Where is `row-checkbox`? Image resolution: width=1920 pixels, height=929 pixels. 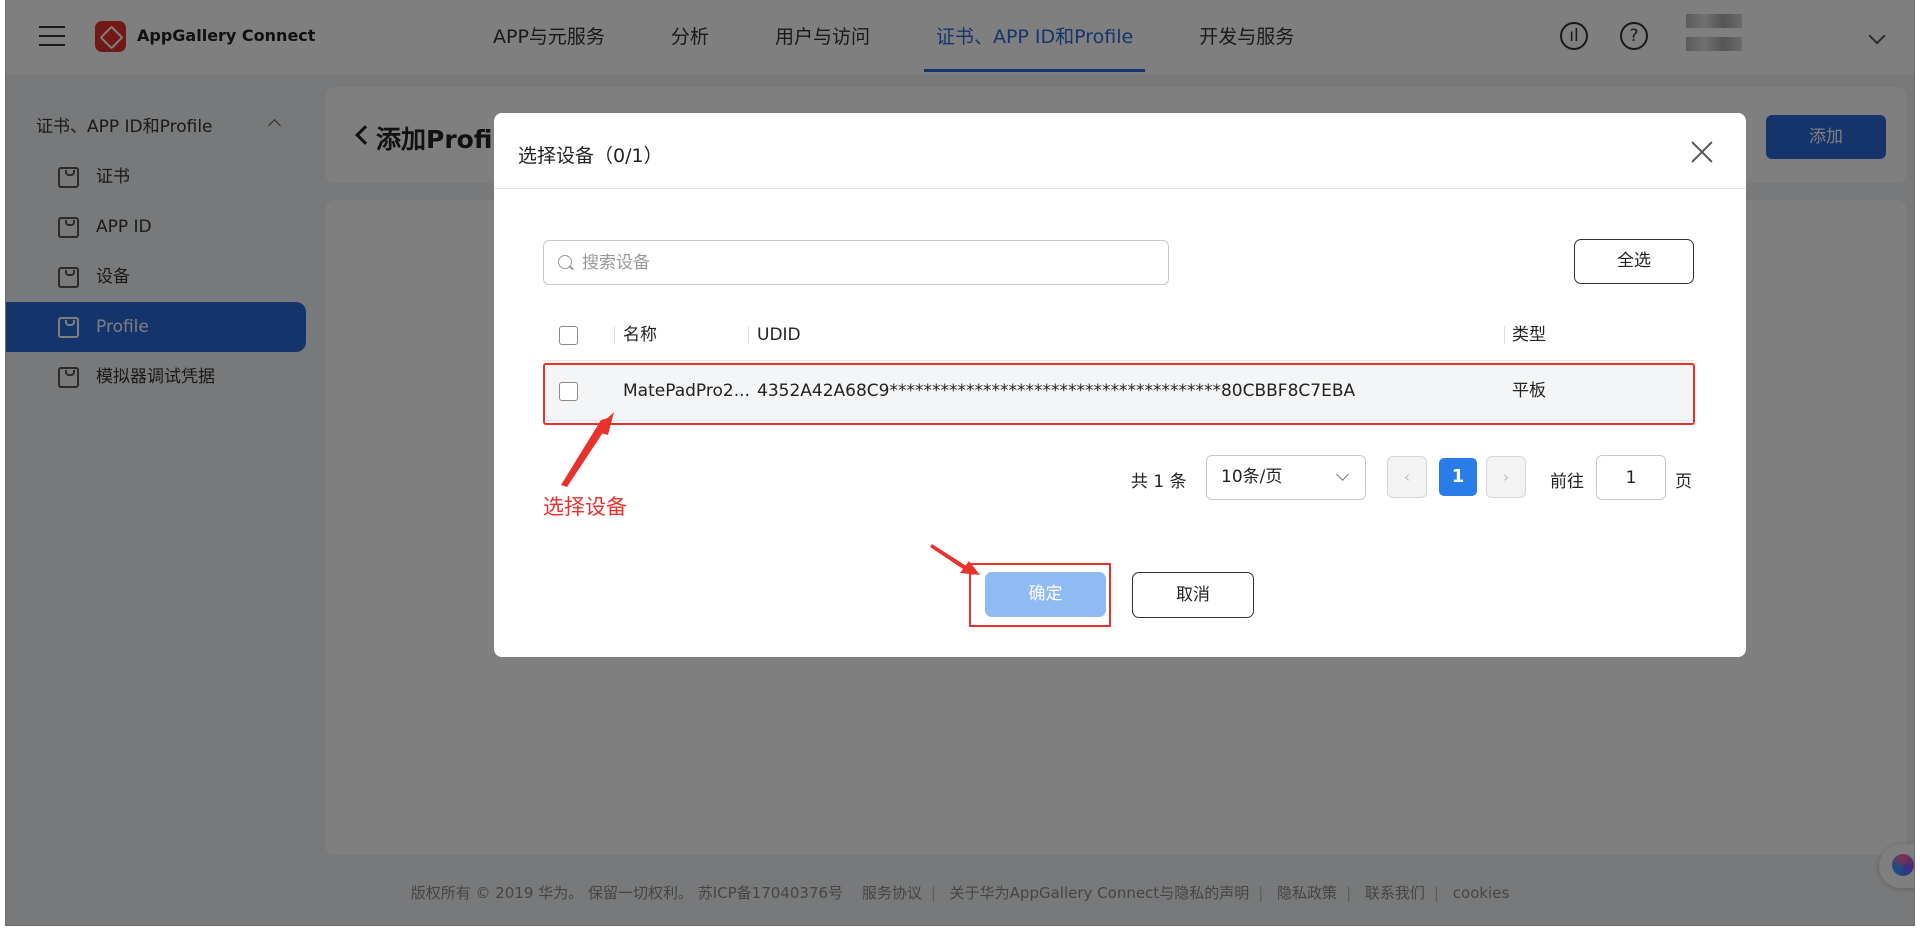 row-checkbox is located at coordinates (568, 391).